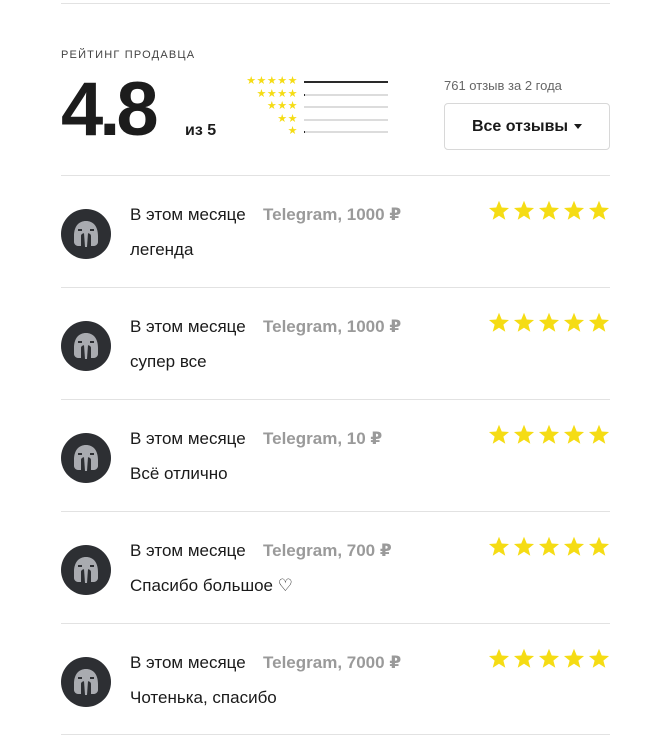 This screenshot has height=740, width=653. Describe the element at coordinates (335, 3) in the screenshot. I see `top-divider` at that location.